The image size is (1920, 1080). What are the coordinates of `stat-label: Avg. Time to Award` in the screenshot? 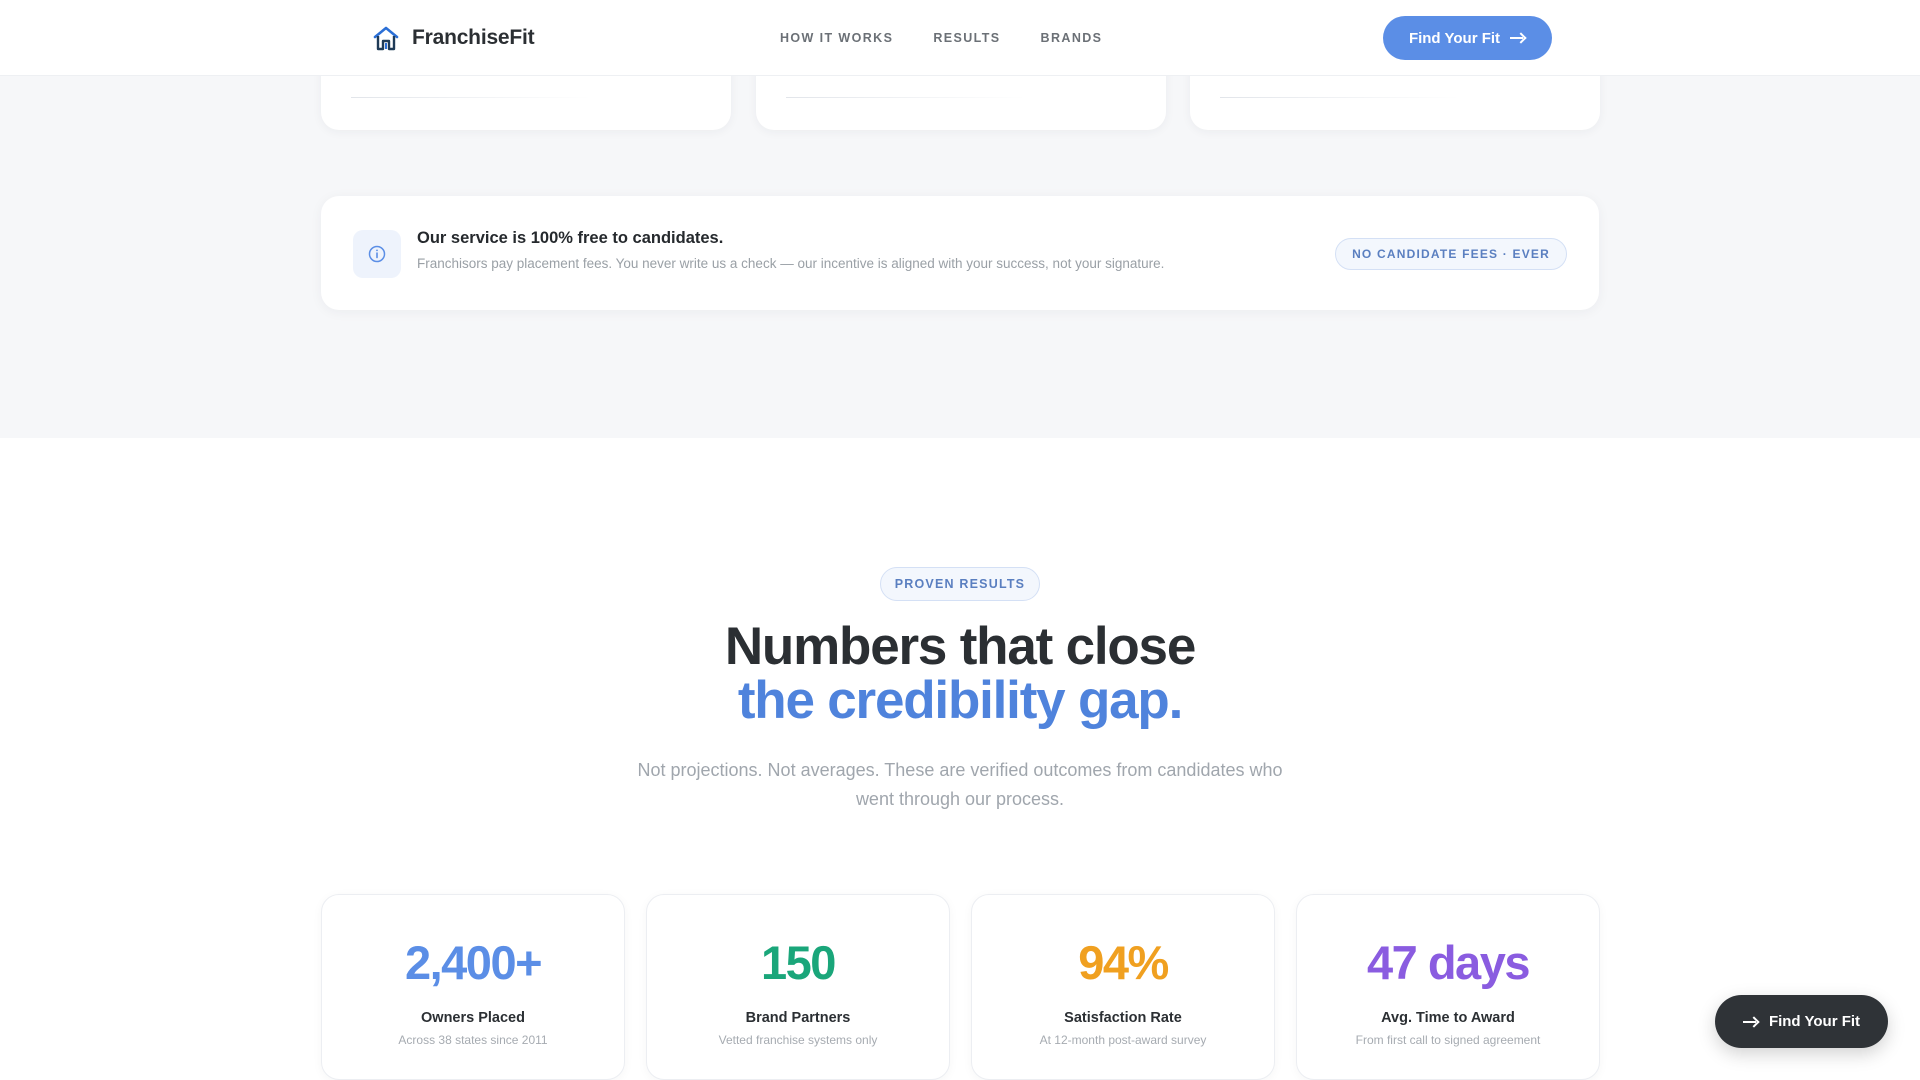 It's located at (1448, 1018).